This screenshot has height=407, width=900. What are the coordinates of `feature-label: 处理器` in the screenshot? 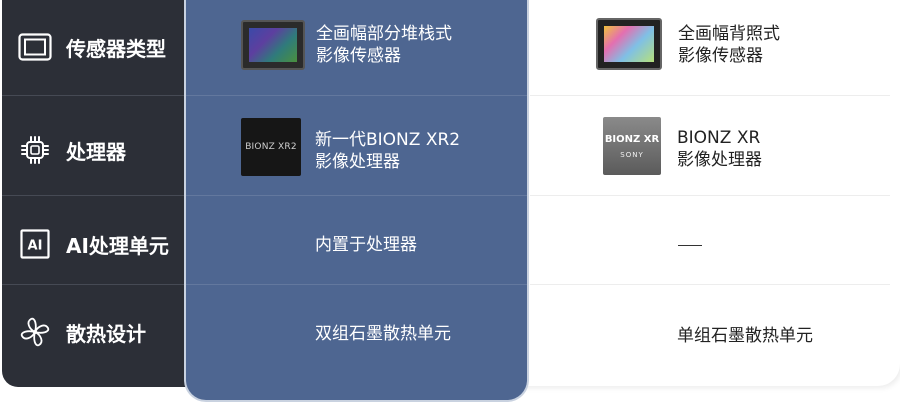 It's located at (96, 151).